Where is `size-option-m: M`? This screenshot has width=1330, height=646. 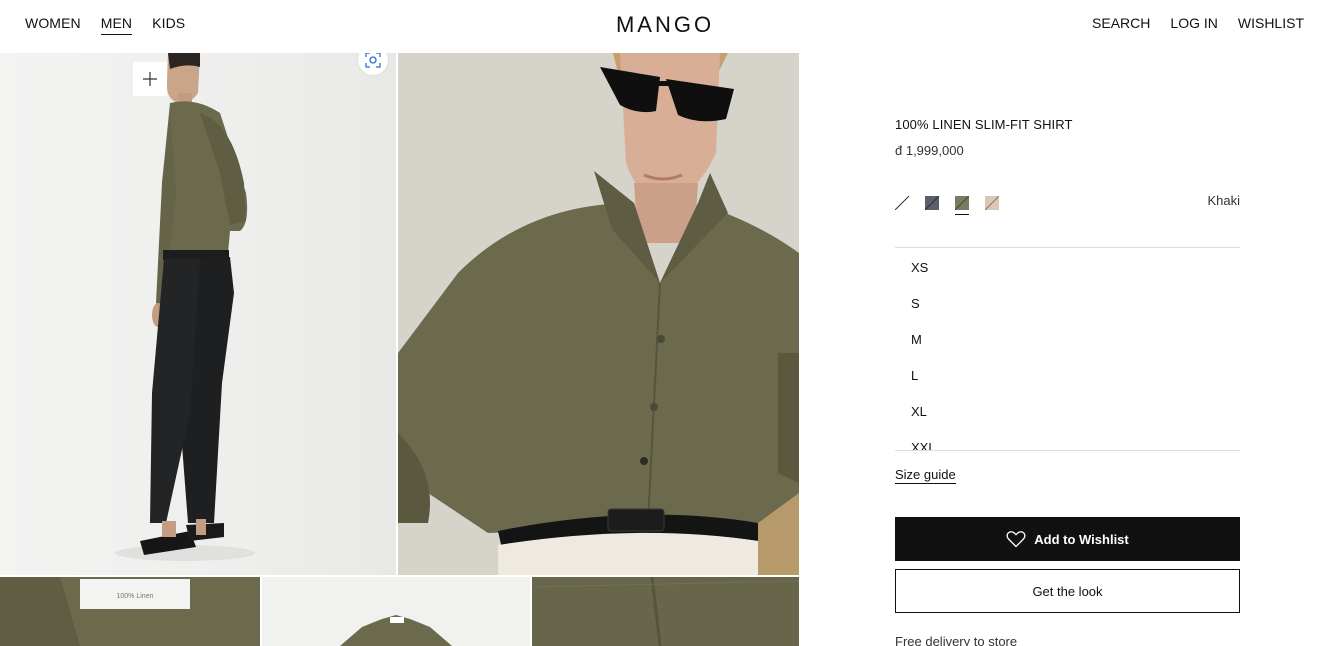 size-option-m: M is located at coordinates (916, 339).